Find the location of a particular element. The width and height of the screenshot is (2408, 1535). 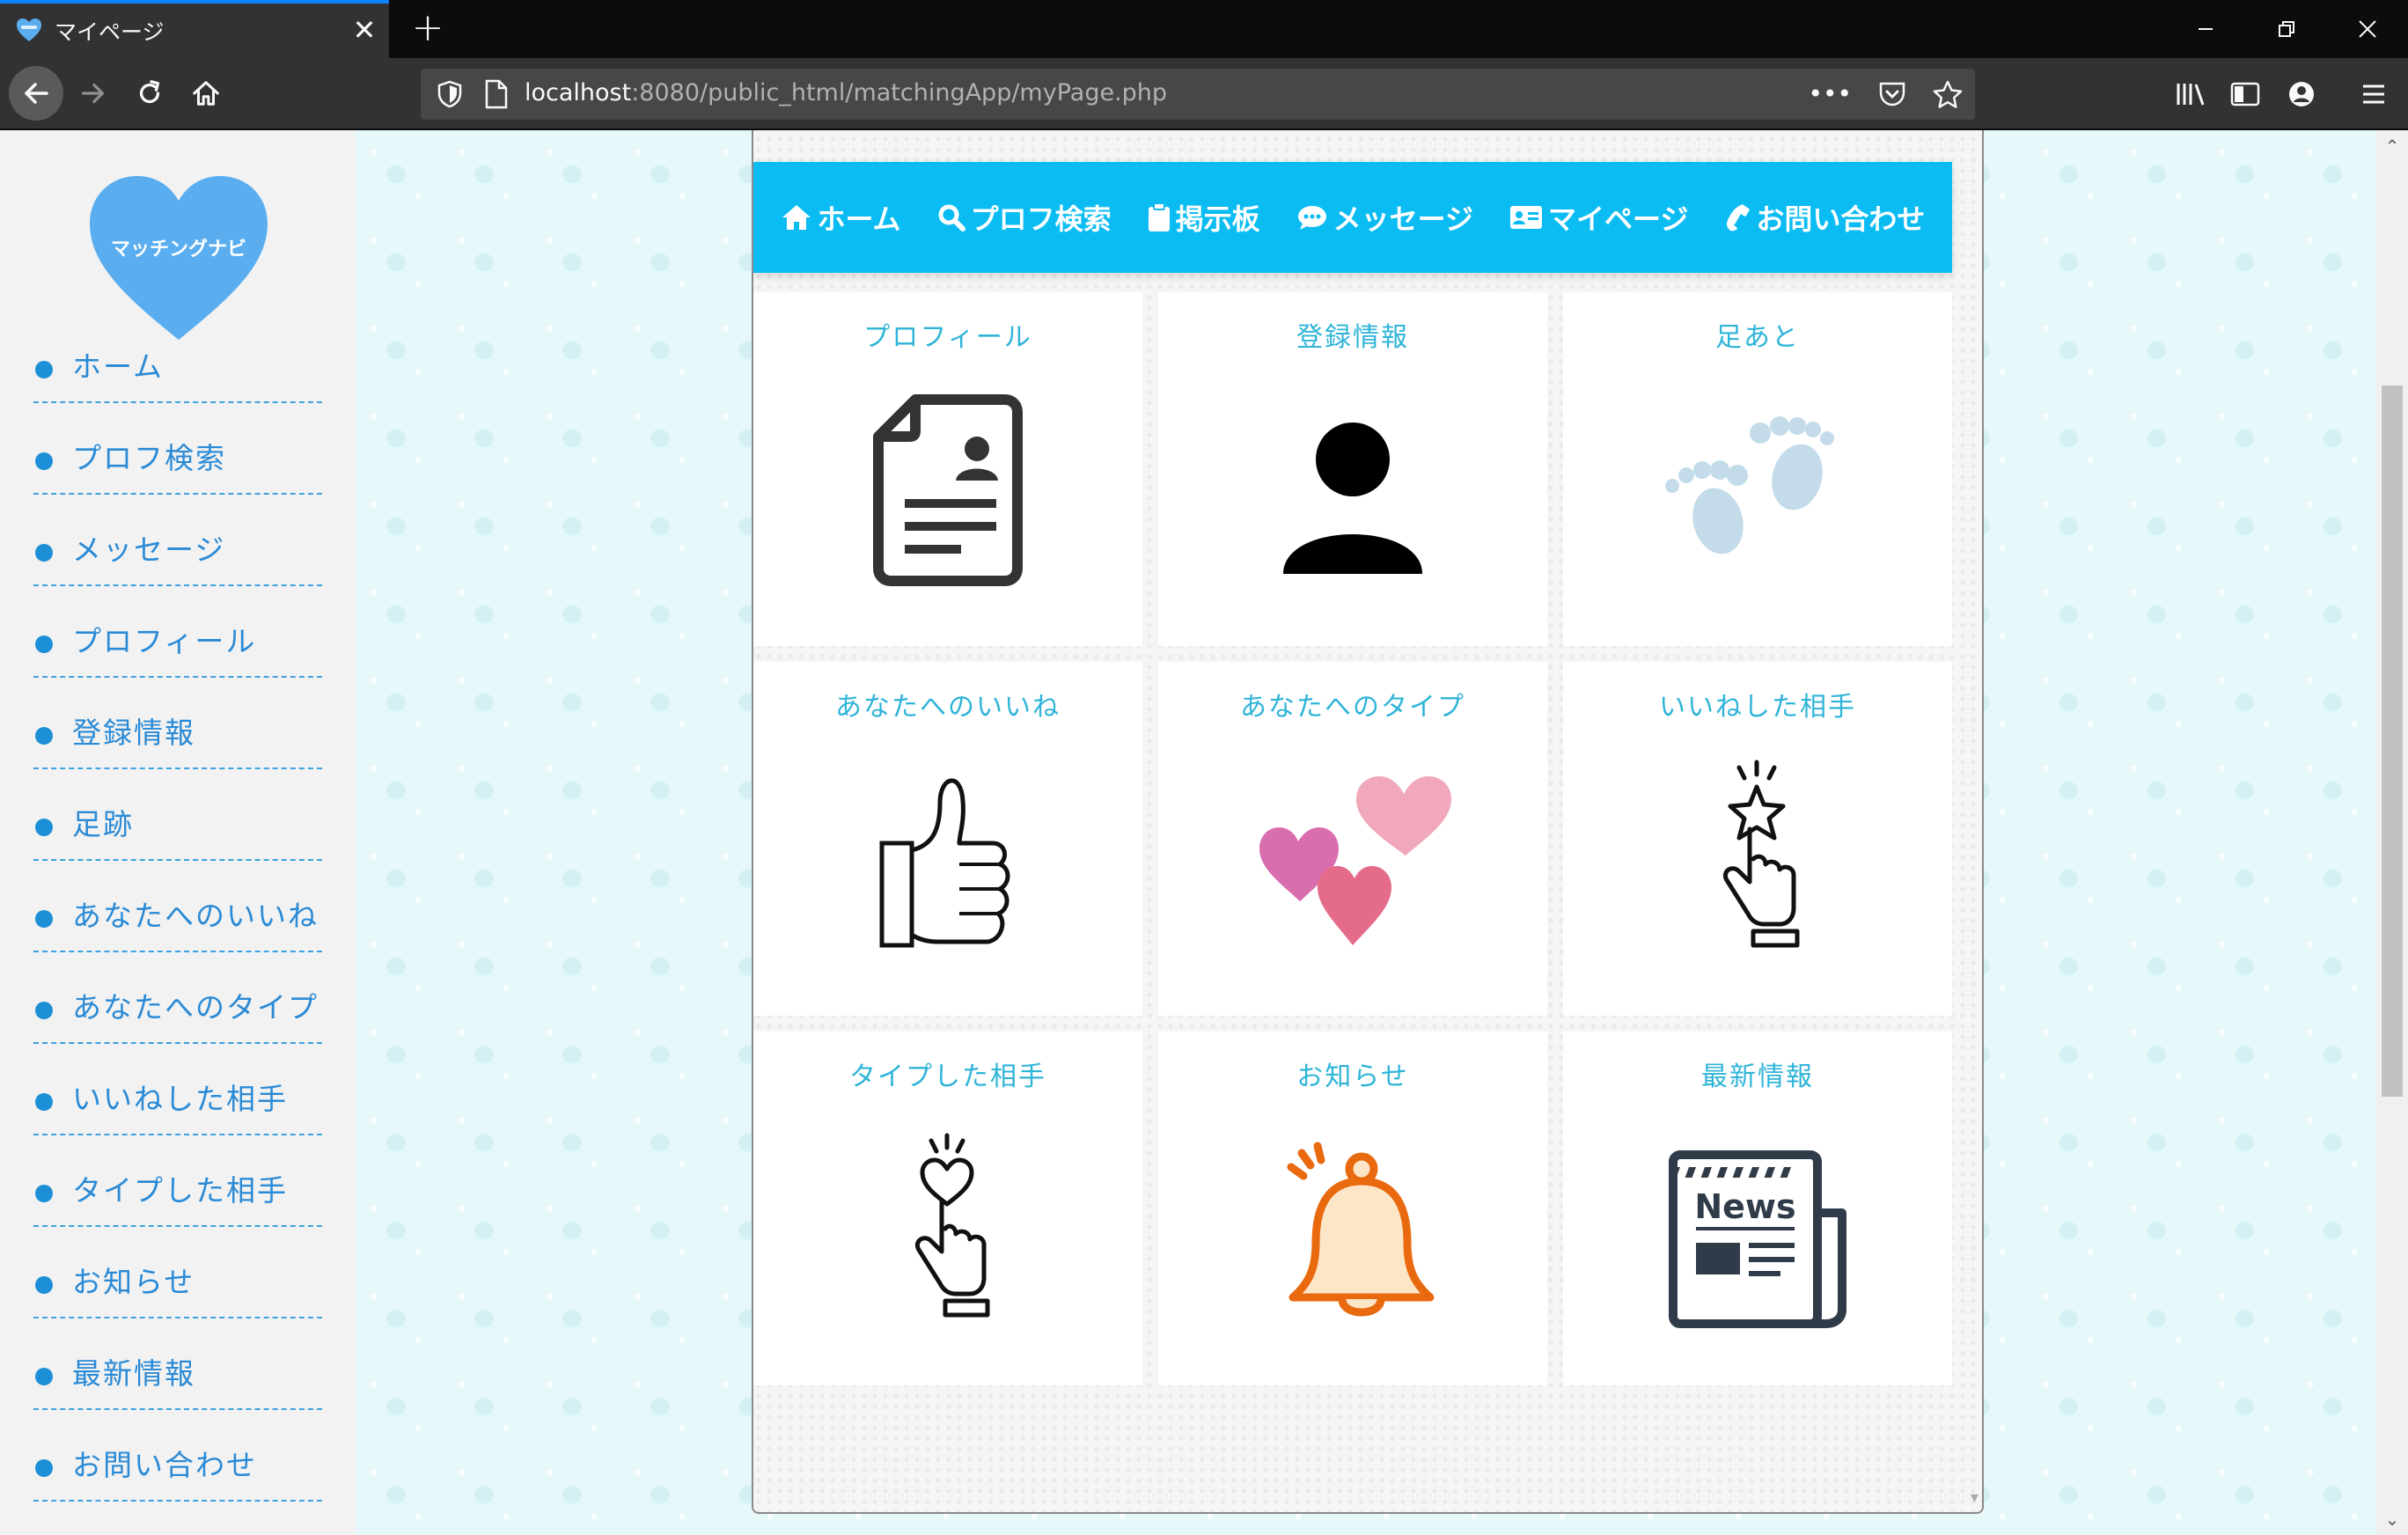

nav-board: 掲示板 is located at coordinates (1204, 217).